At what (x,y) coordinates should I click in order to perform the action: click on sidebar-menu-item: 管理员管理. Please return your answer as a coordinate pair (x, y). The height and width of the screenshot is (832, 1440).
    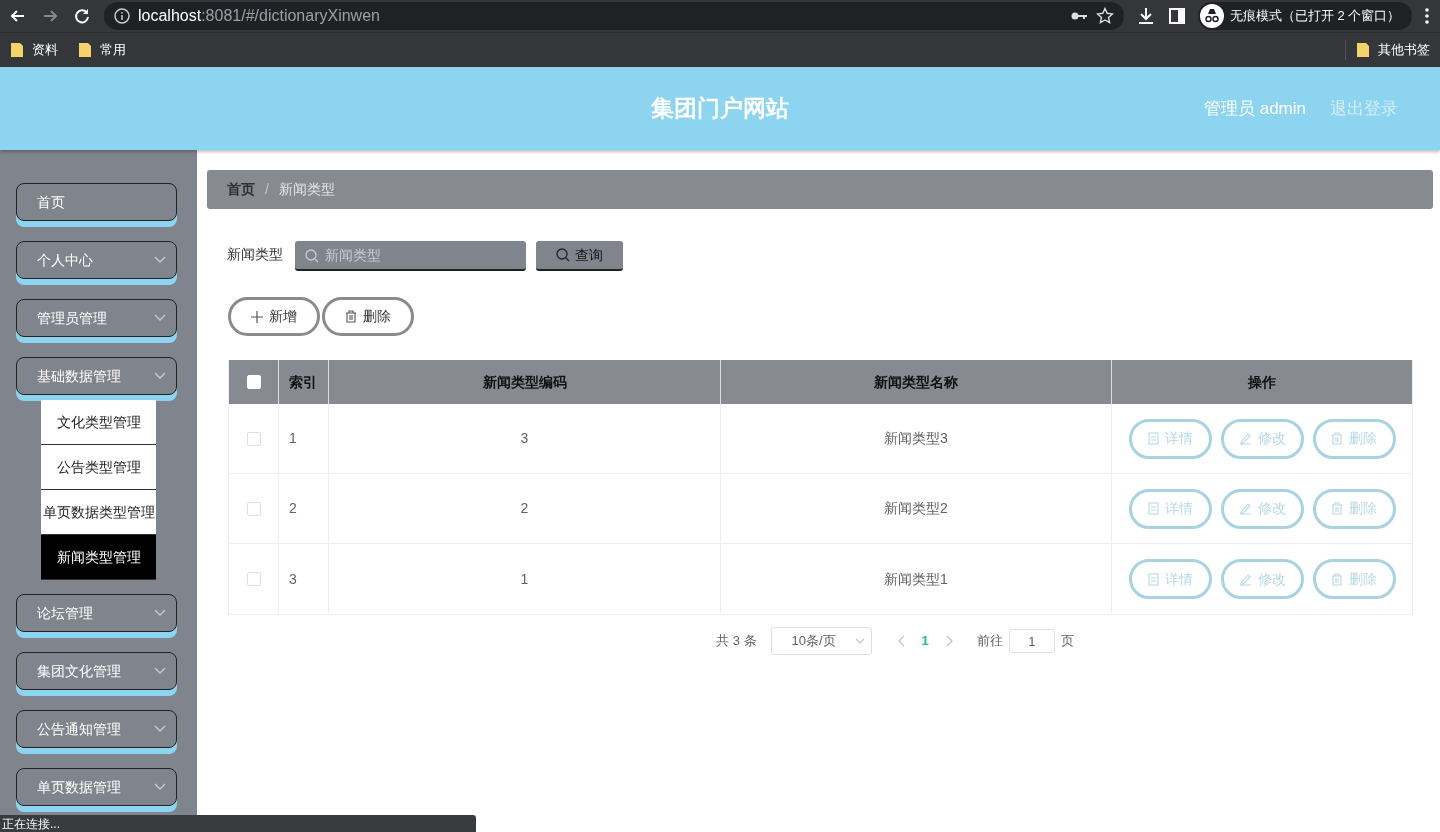
    Looking at the image, I should click on (96, 318).